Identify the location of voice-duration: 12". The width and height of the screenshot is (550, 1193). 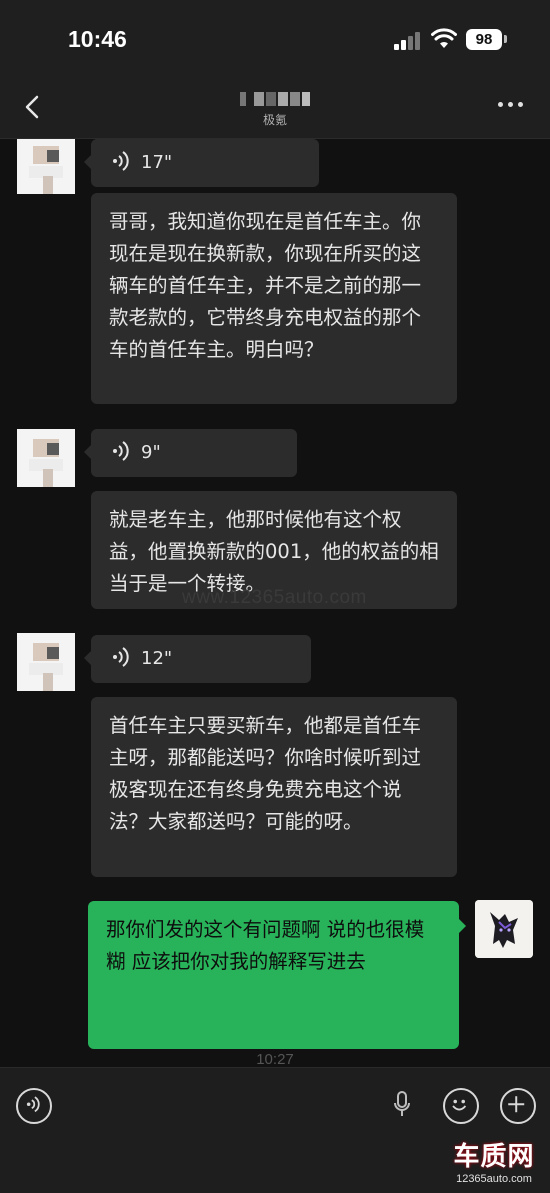
(157, 658).